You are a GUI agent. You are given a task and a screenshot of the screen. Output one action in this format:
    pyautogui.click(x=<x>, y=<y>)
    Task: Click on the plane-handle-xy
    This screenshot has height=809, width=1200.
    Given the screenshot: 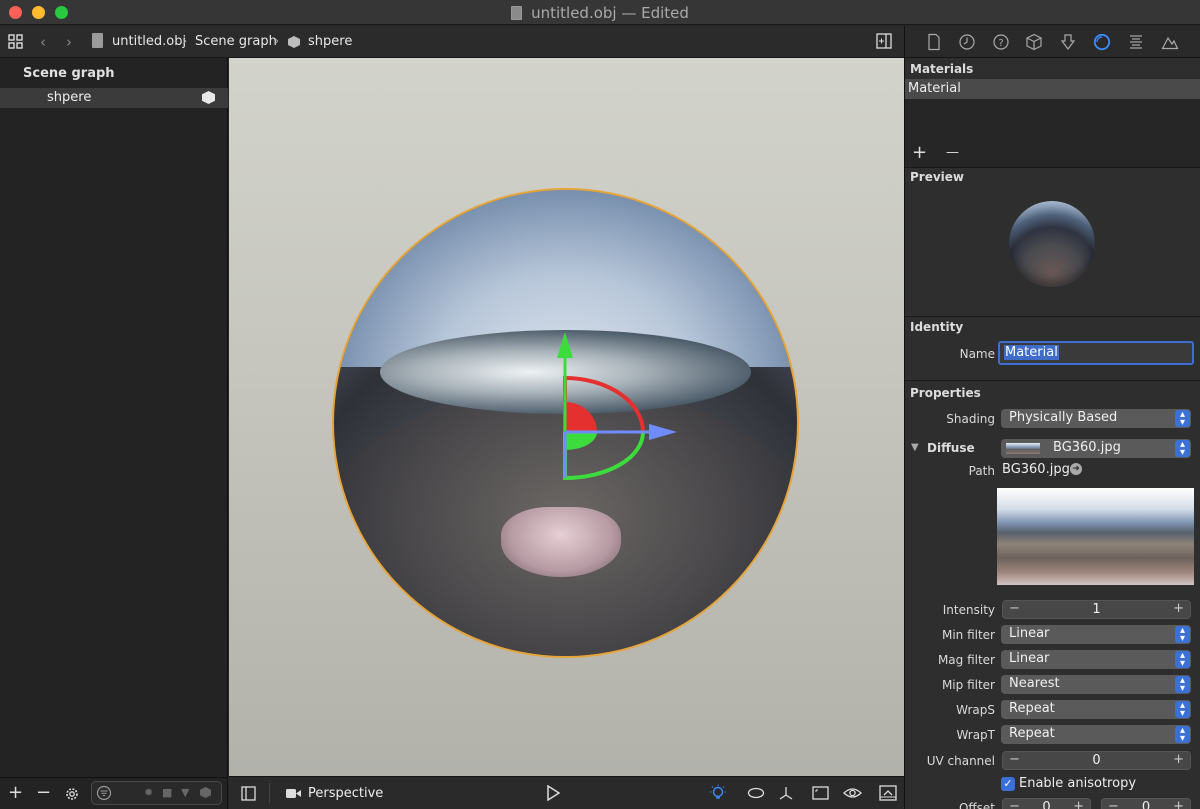 What is the action you would take?
    pyautogui.click(x=581, y=417)
    